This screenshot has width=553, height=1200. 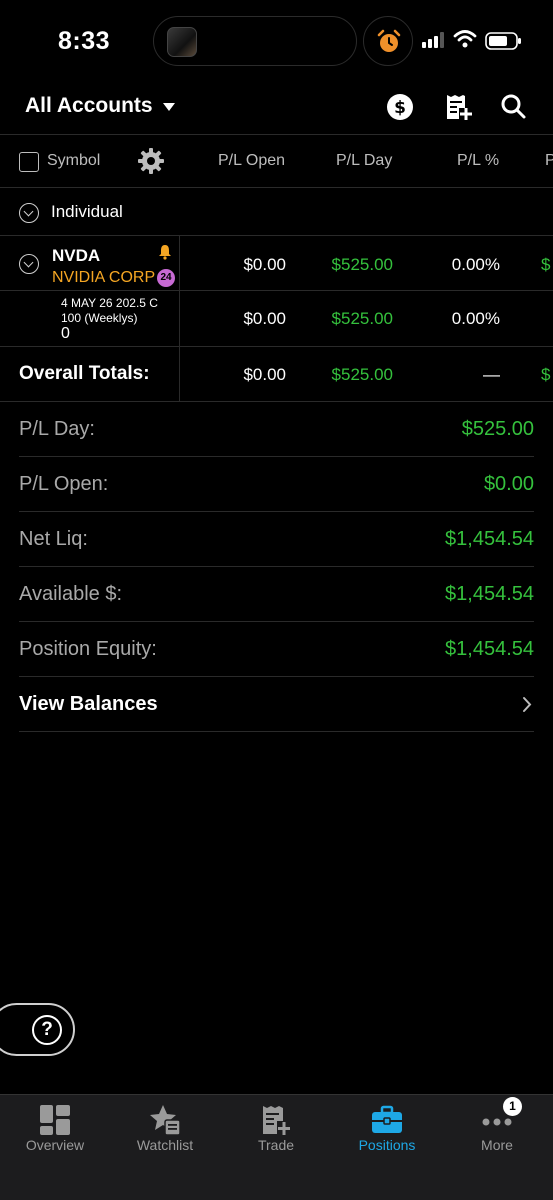 What do you see at coordinates (364, 161) in the screenshot?
I see `column-pl-day: P/L Day` at bounding box center [364, 161].